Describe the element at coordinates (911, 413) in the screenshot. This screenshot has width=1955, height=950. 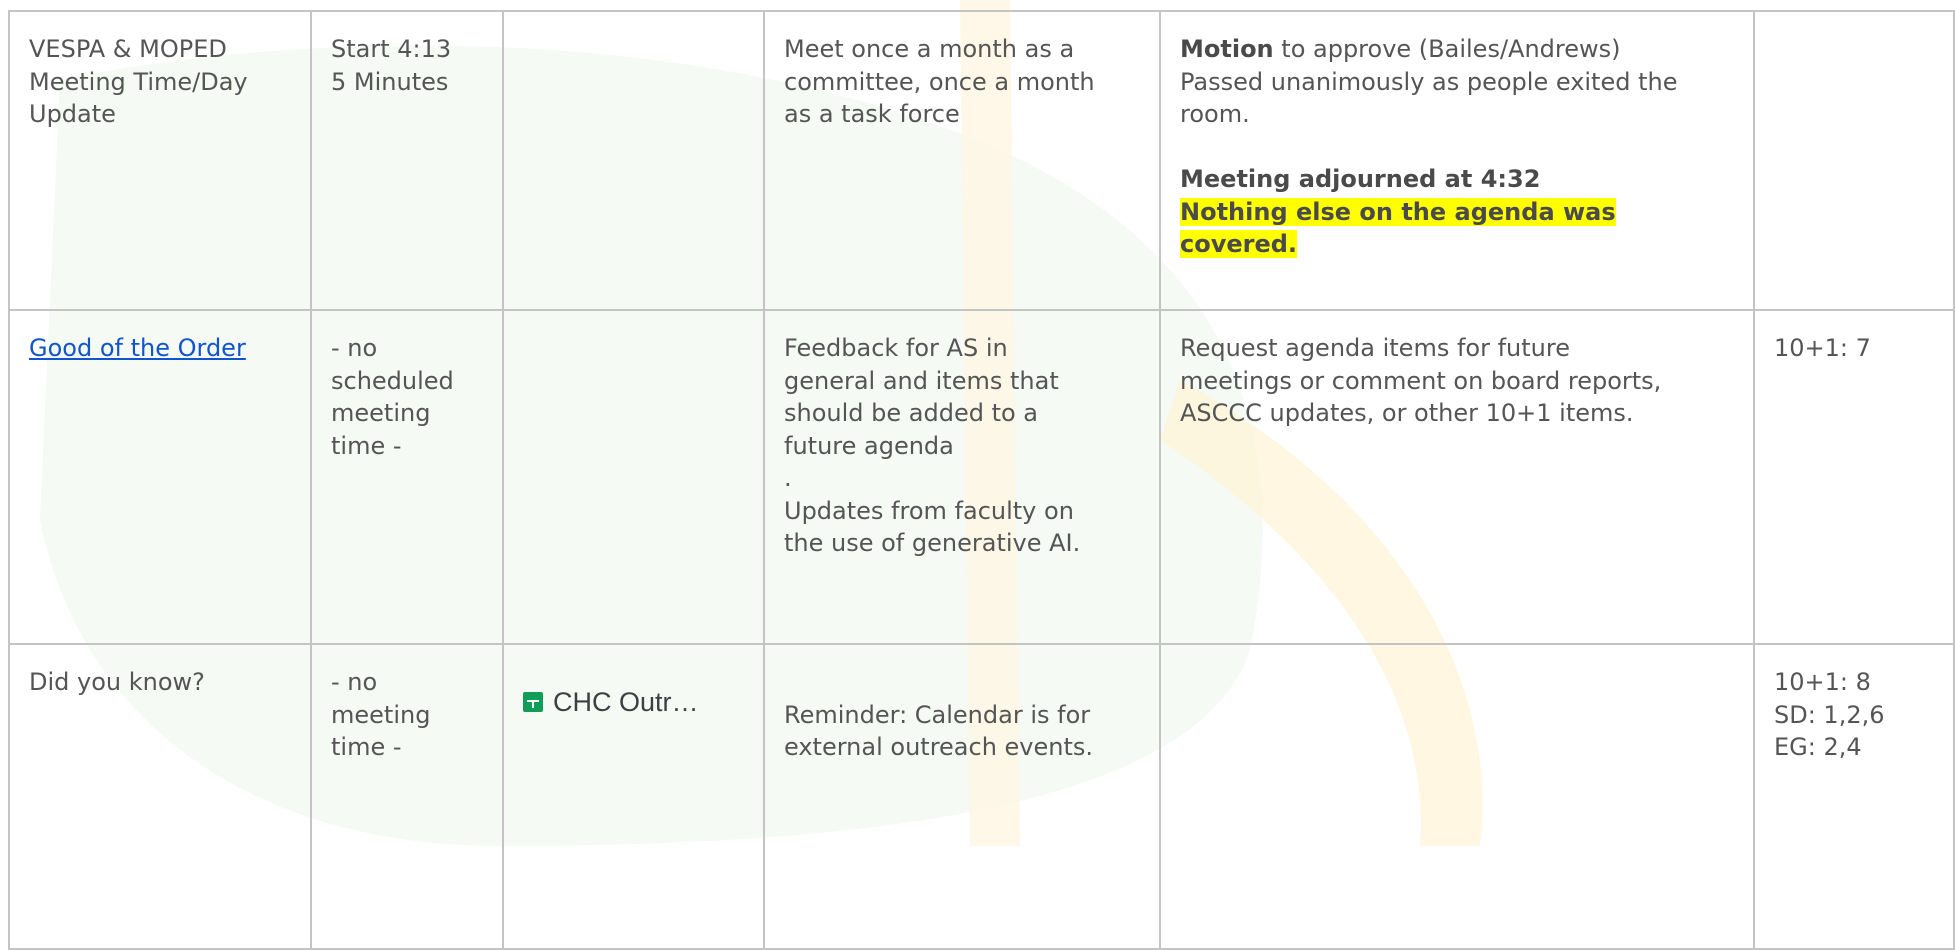
I see `description-line: should be added to a` at that location.